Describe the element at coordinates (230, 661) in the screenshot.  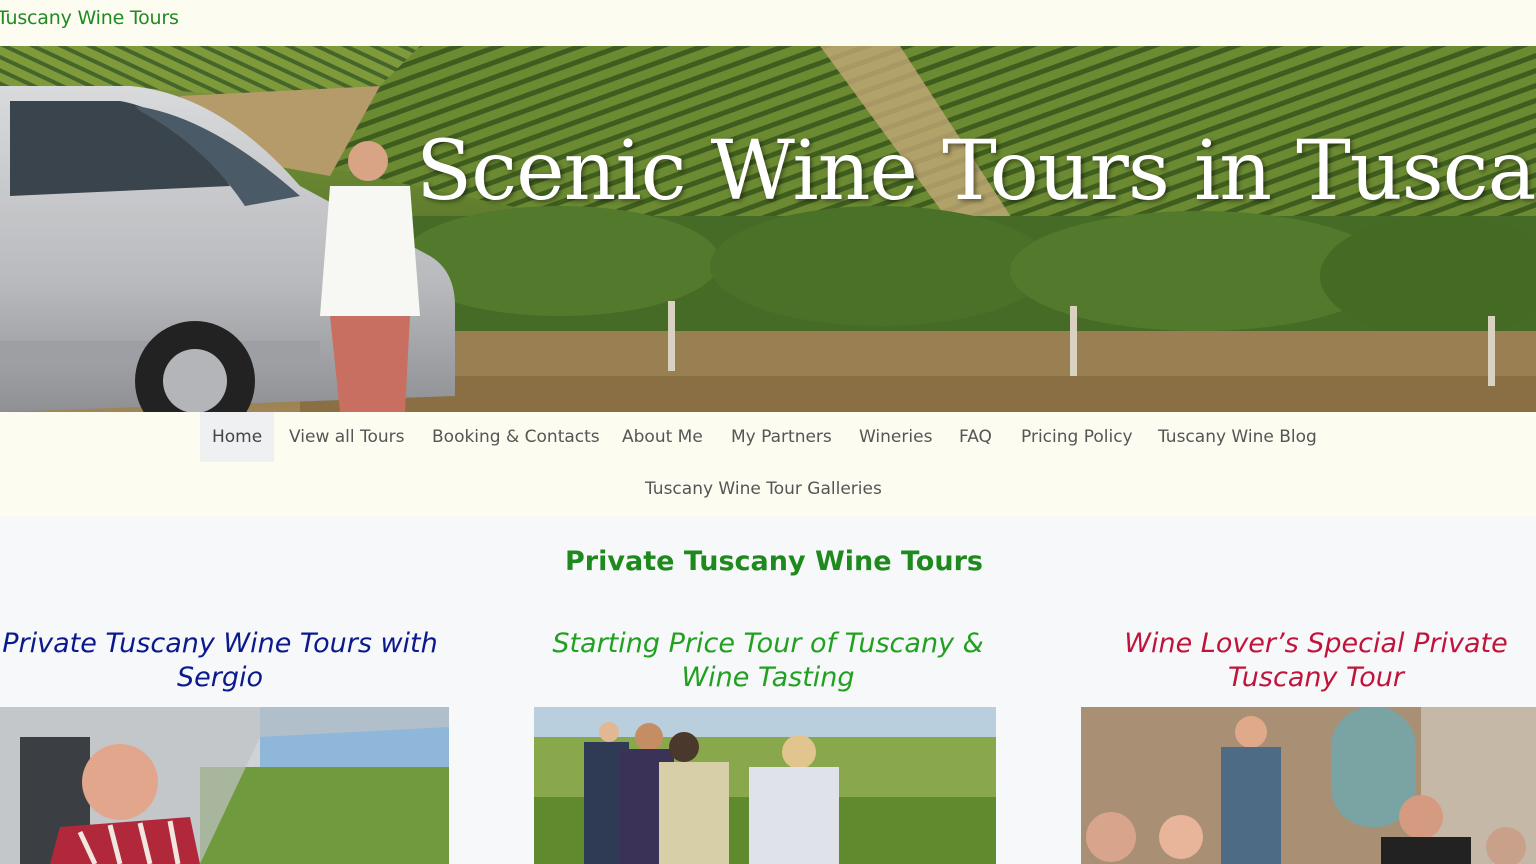
I see `card-title-sergio: Private Tuscany Wine Tours with Sergio` at that location.